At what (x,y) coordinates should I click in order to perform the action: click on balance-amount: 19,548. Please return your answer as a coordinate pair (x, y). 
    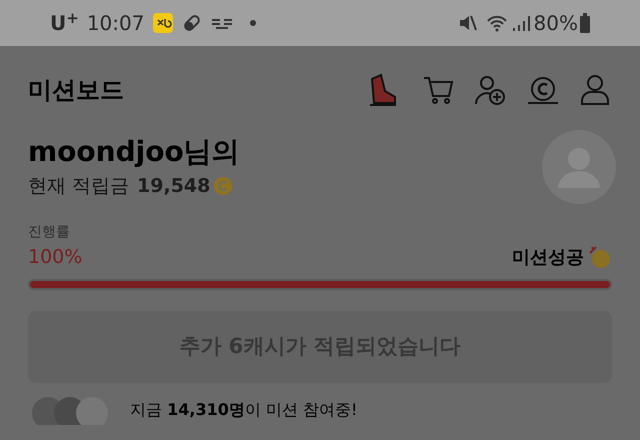
    Looking at the image, I should click on (173, 186).